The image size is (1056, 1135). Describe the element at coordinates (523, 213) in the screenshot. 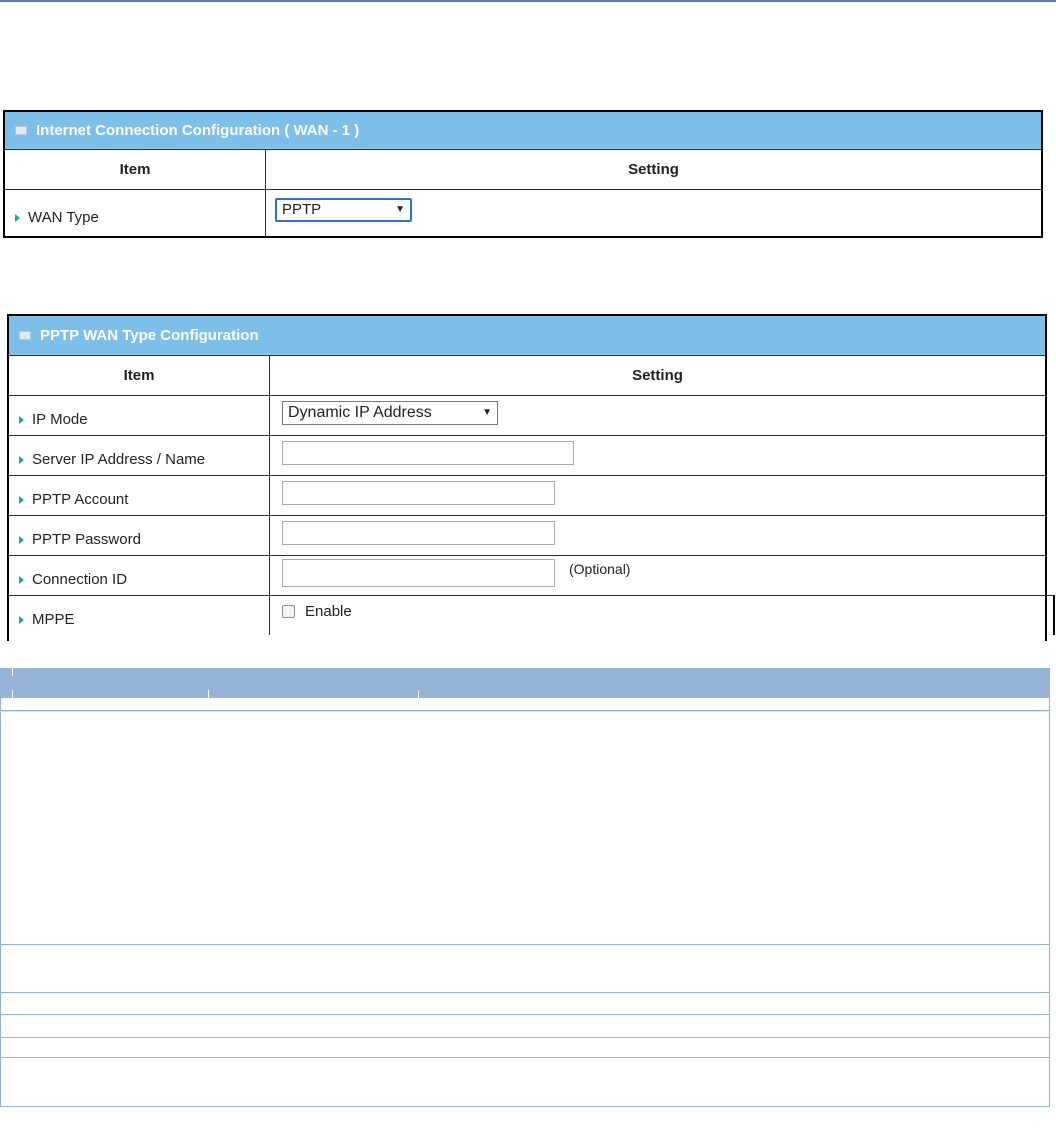

I see `wan-type-row: WAN Type PPTP ▼` at that location.